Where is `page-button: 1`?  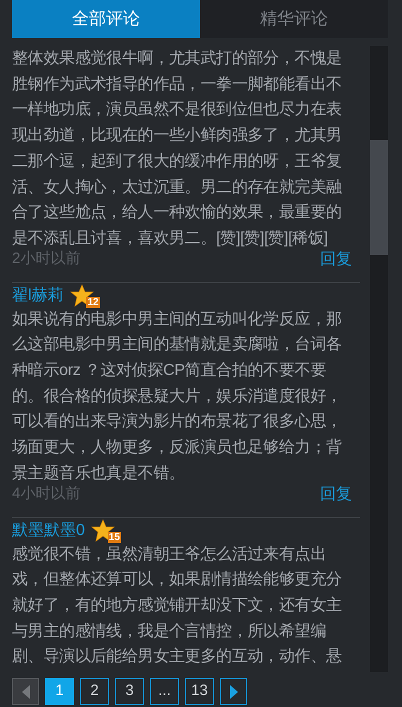
page-button: 1 is located at coordinates (59, 691).